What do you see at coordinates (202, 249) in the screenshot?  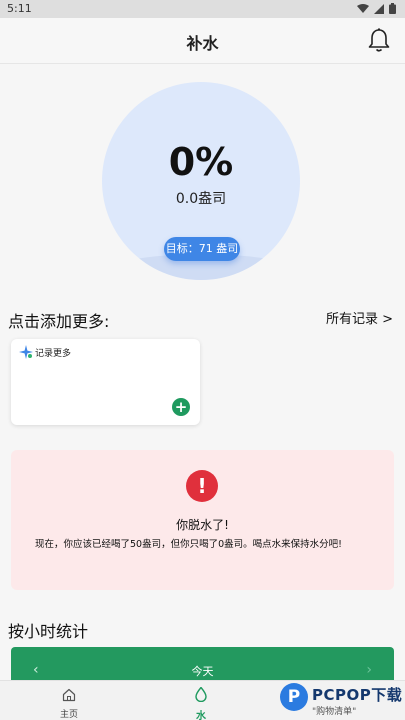 I see `goal-badge: 目标：71 盎司` at bounding box center [202, 249].